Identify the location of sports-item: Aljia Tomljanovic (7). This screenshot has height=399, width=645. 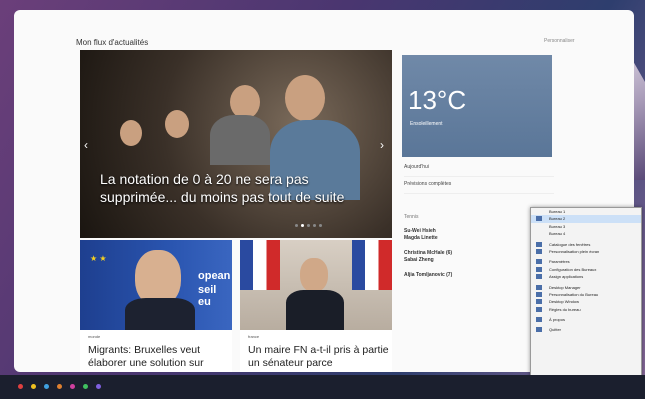
(461, 275).